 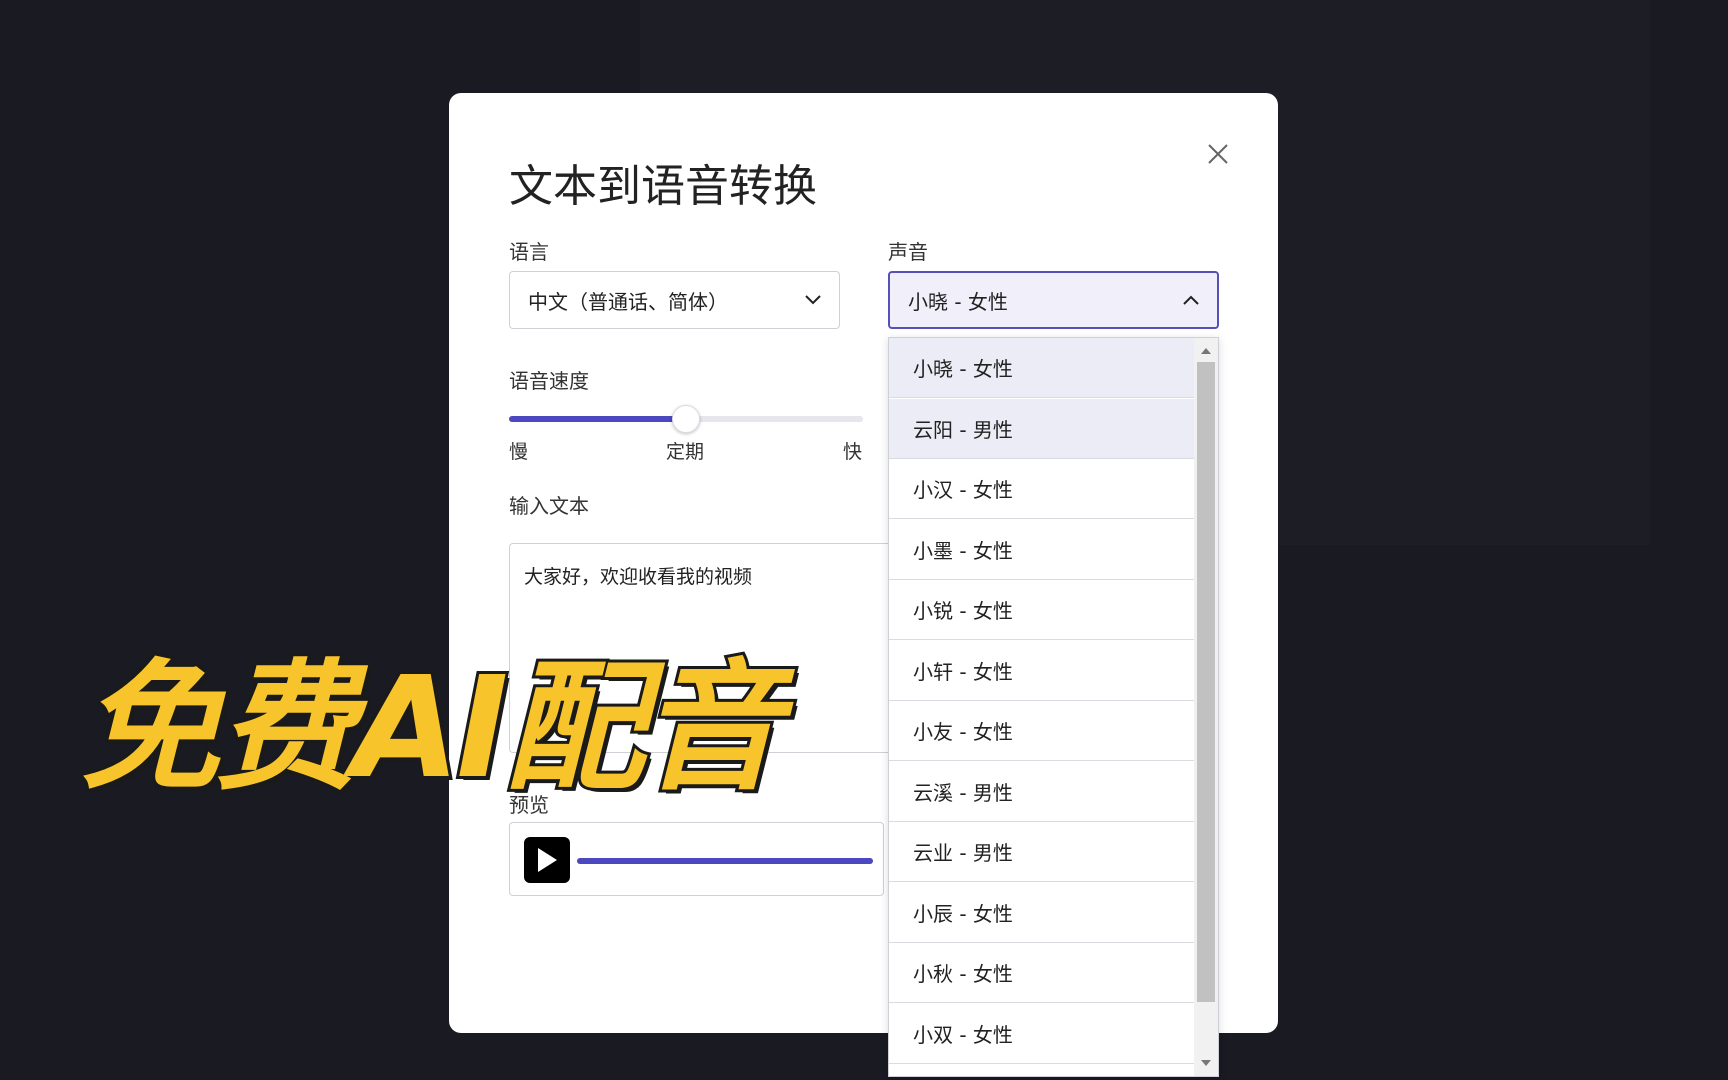 I want to click on close-button, so click(x=1218, y=154).